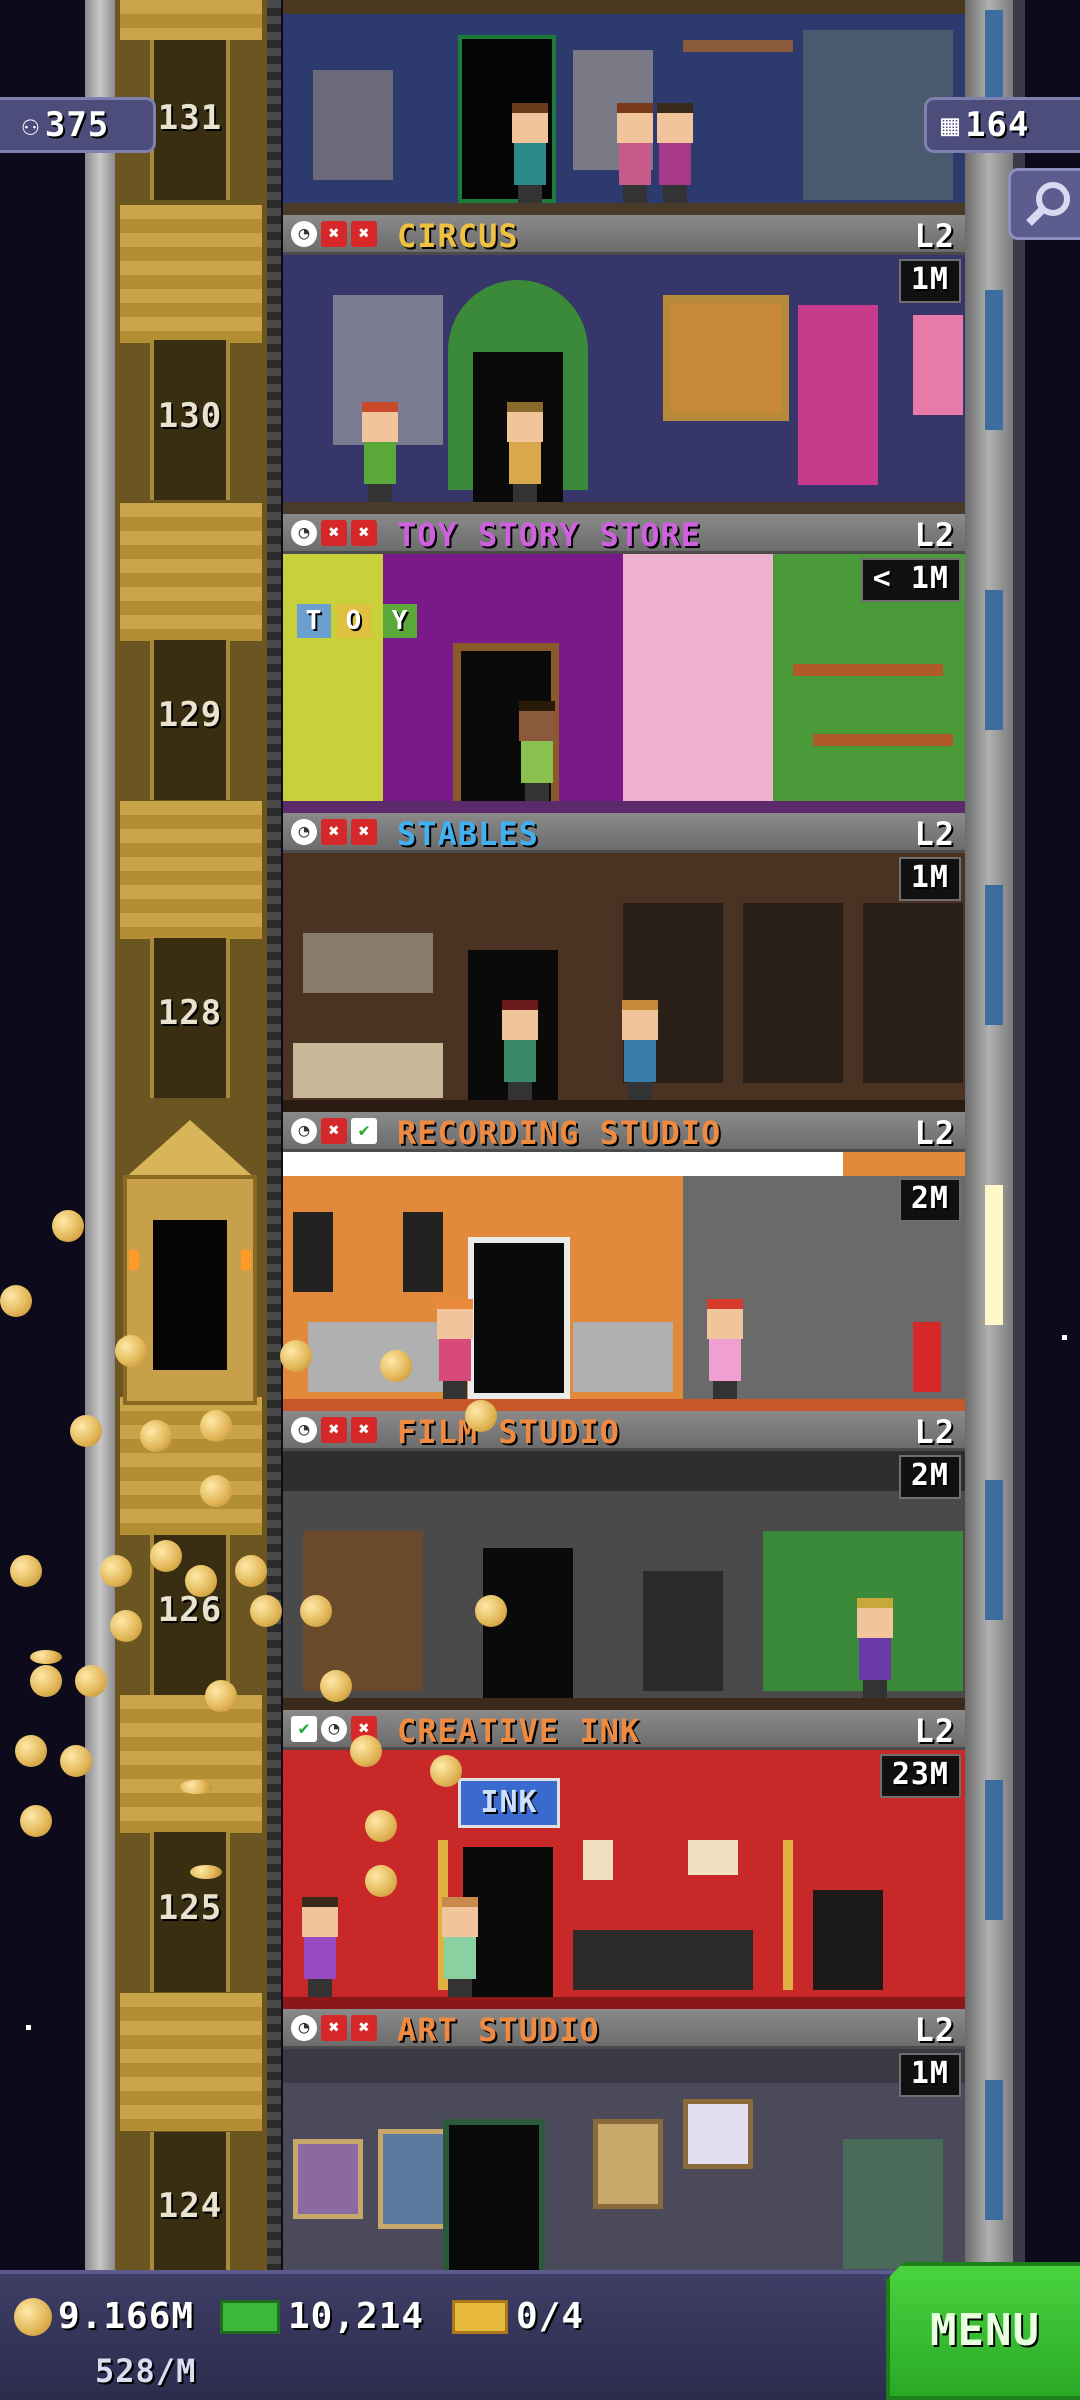 The image size is (1080, 2400). I want to click on golden-ticket-icon, so click(480, 2316).